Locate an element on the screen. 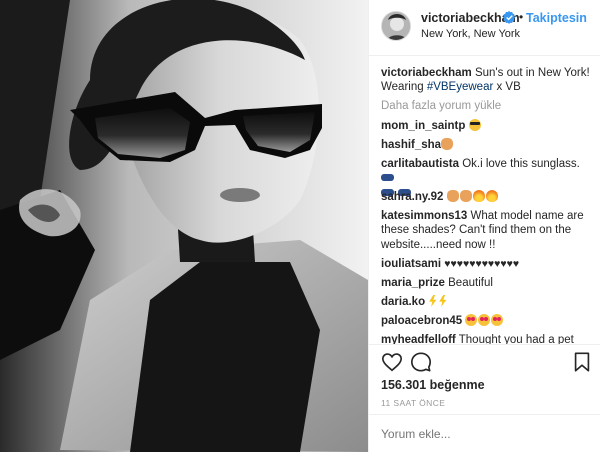  comment-item: maria_prize Beautiful is located at coordinates (487, 283).